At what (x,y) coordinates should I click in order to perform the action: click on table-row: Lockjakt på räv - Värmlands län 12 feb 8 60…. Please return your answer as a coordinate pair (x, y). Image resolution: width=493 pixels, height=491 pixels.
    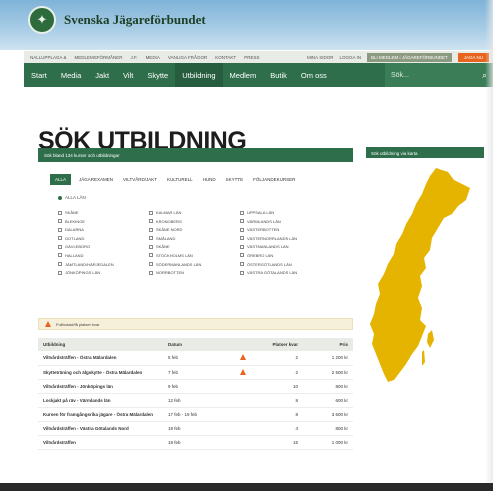
    Looking at the image, I should click on (195, 400).